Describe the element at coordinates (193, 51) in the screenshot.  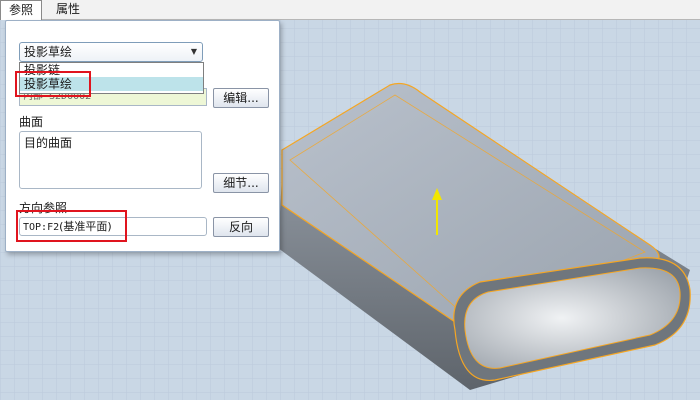
I see `chevron-down-icon: ▼` at that location.